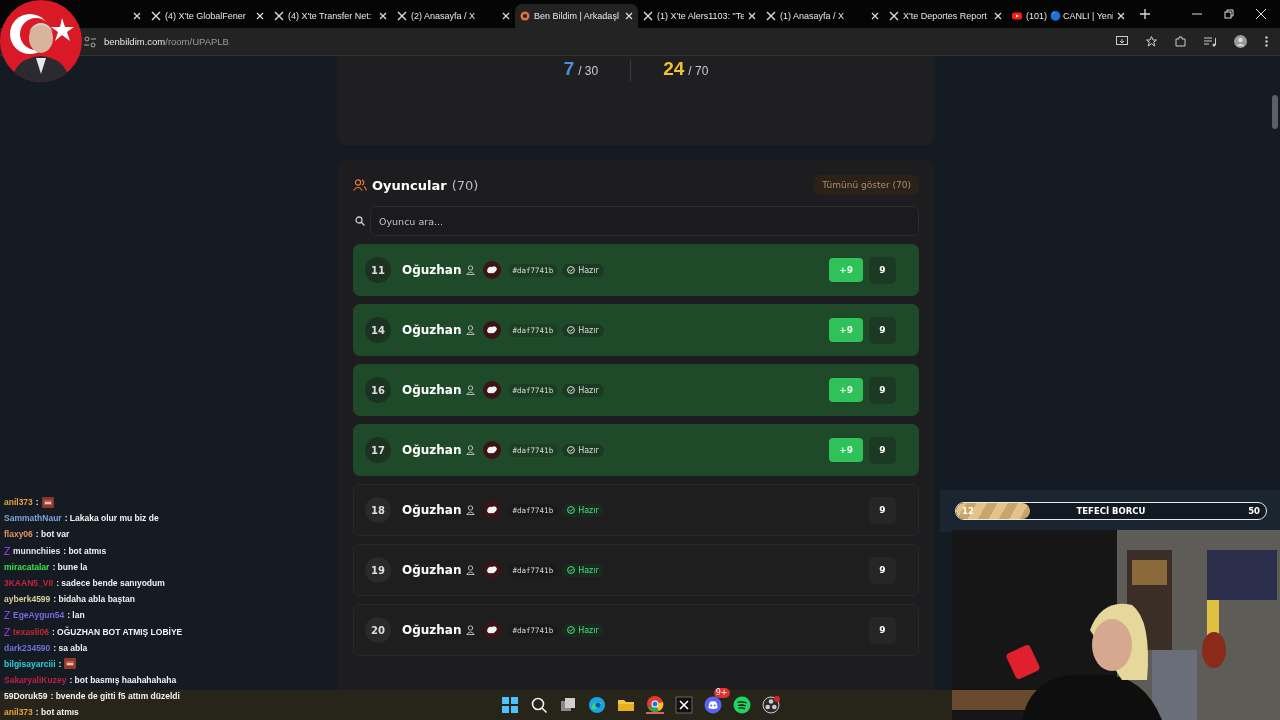 The image size is (1280, 720). Describe the element at coordinates (110, 583) in the screenshot. I see `chat-message: : sadece bende sanıyodum` at that location.